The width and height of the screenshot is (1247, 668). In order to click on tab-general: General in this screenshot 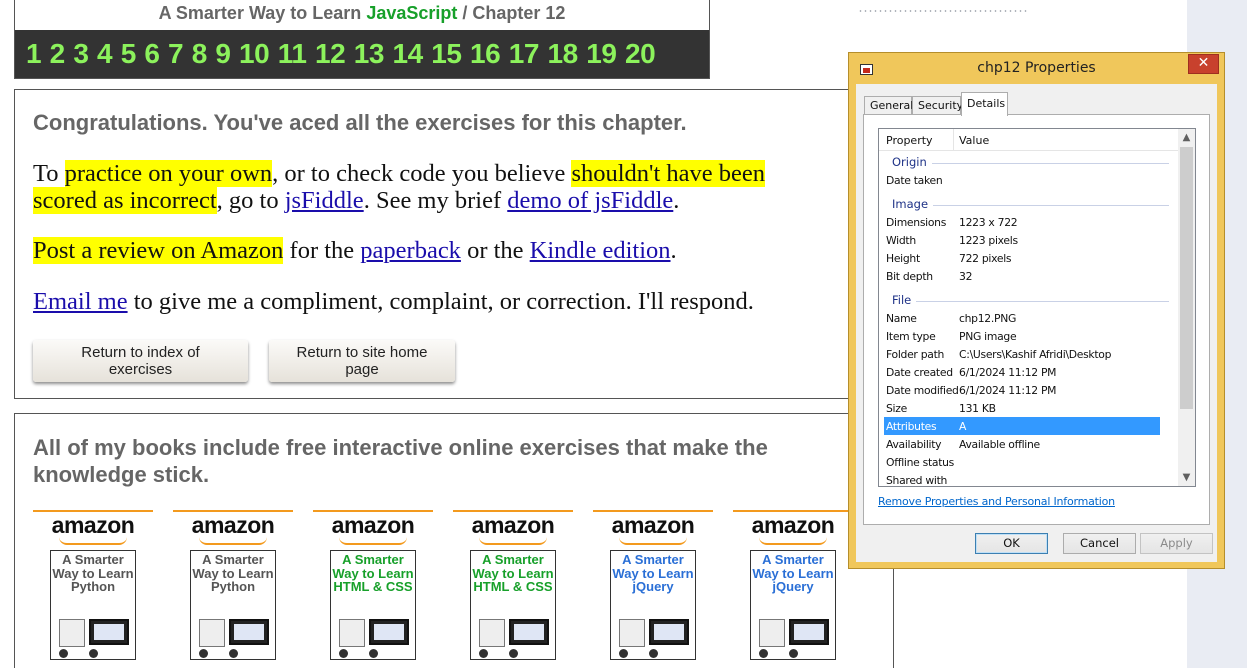, I will do `click(888, 105)`.